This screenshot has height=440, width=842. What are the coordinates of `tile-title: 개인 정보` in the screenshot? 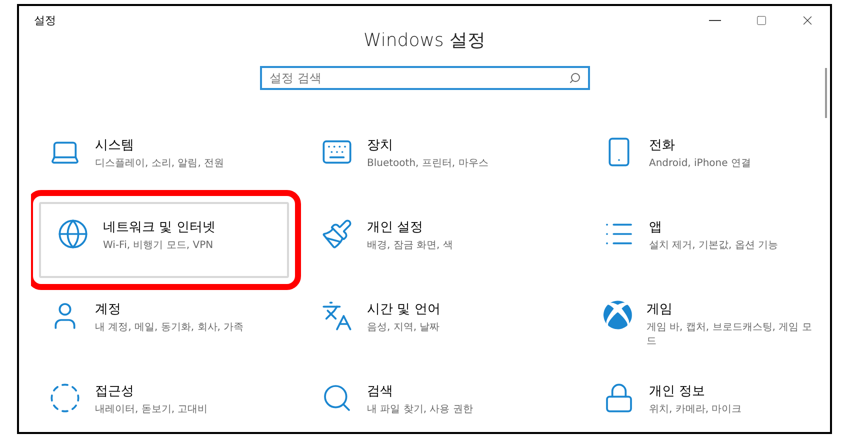 It's located at (677, 391).